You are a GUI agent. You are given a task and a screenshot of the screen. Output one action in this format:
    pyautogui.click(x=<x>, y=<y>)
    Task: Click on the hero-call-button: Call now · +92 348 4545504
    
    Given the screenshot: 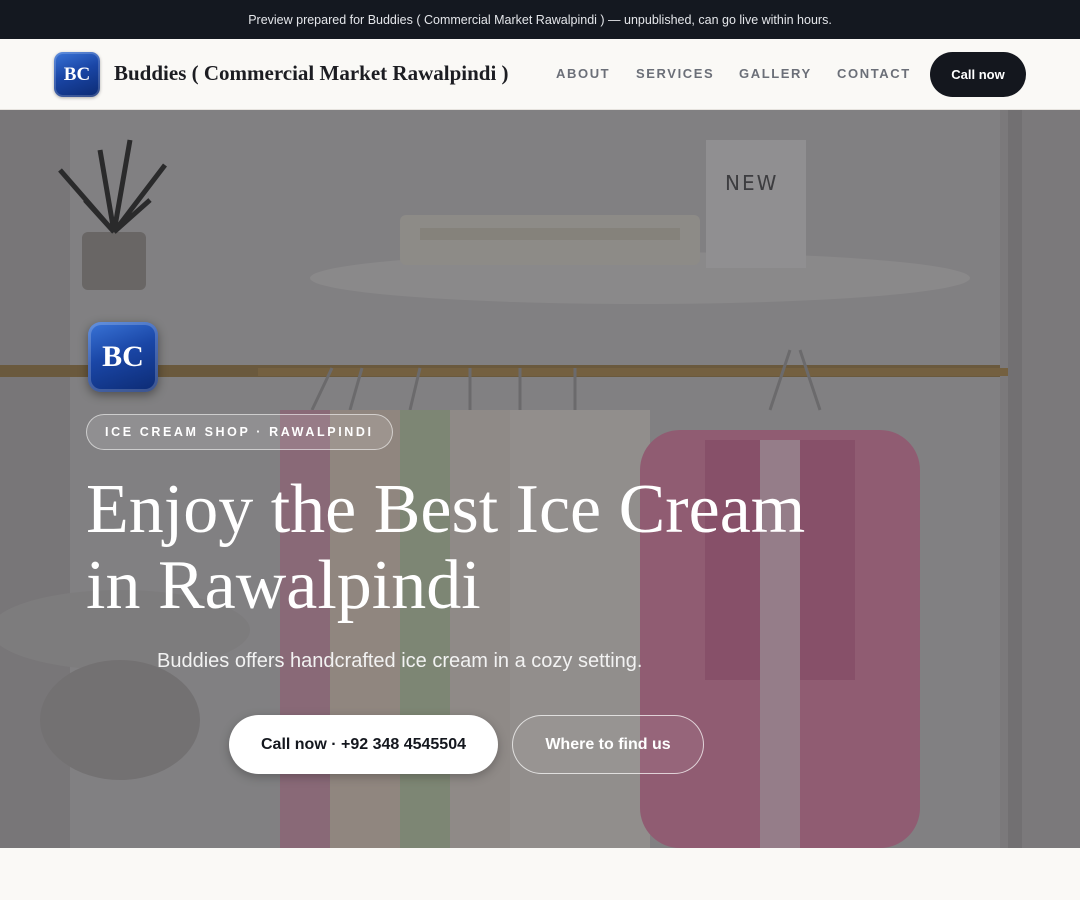 What is the action you would take?
    pyautogui.click(x=363, y=744)
    